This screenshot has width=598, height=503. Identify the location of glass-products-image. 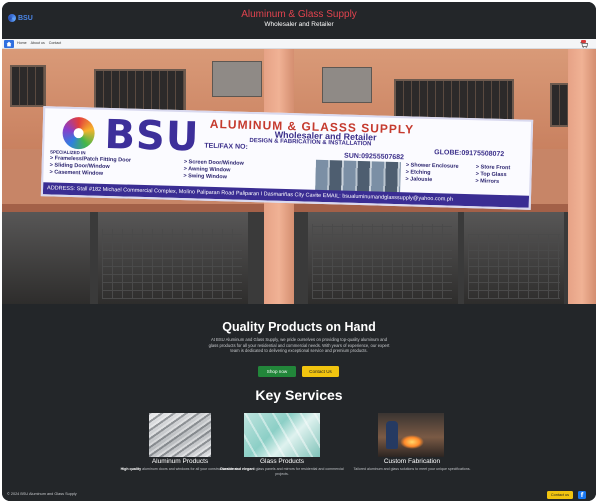
(282, 435).